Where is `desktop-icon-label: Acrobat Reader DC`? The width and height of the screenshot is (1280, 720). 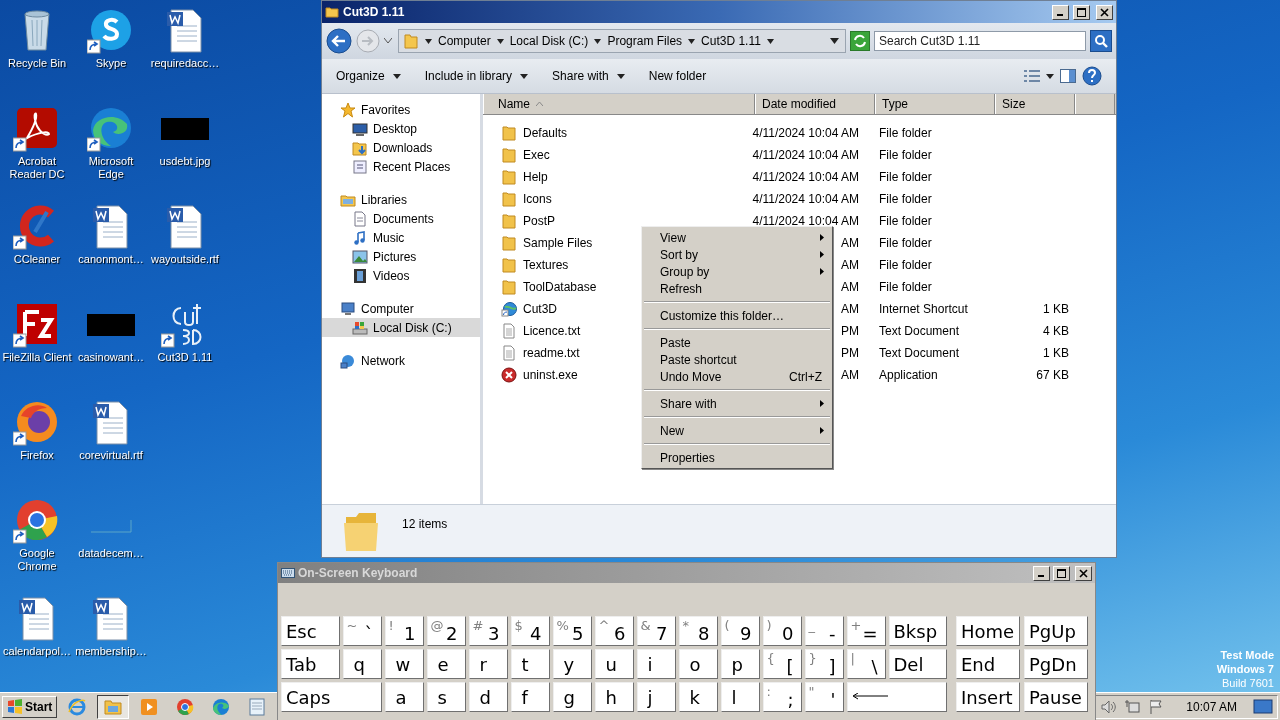
desktop-icon-label: Acrobat Reader DC is located at coordinates (37, 168).